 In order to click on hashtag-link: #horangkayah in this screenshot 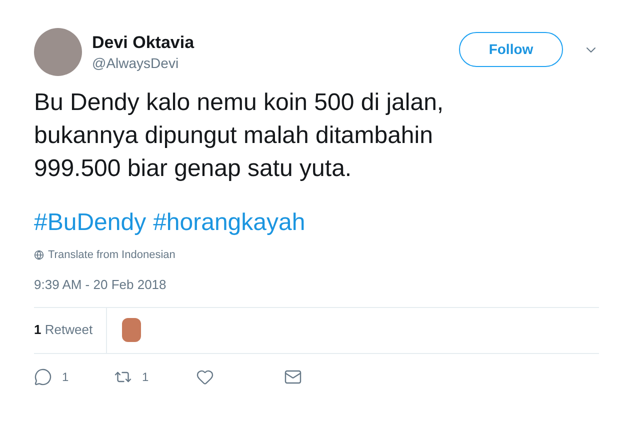, I will do `click(229, 223)`.